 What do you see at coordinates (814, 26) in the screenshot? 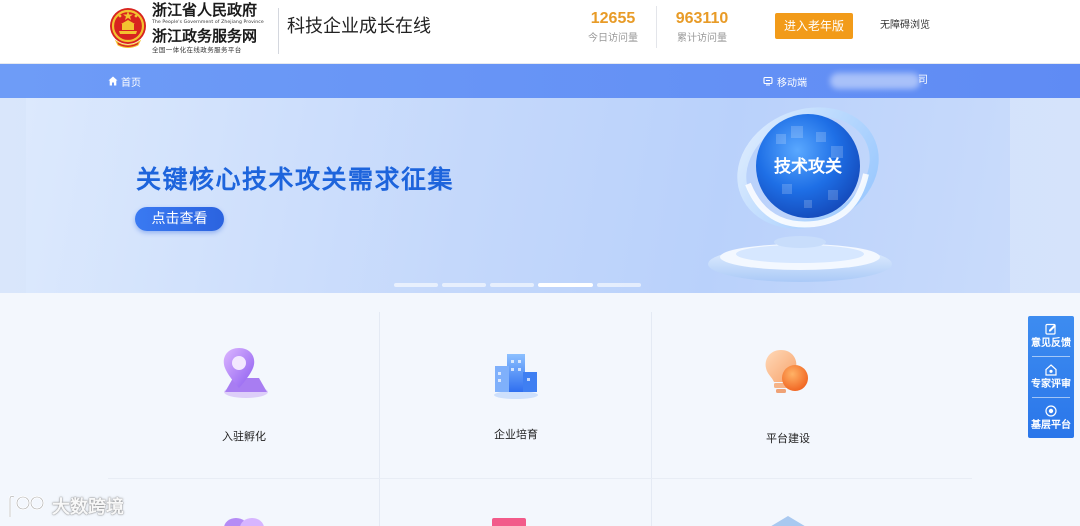
I see `elder-mode-button: 进入老年版` at bounding box center [814, 26].